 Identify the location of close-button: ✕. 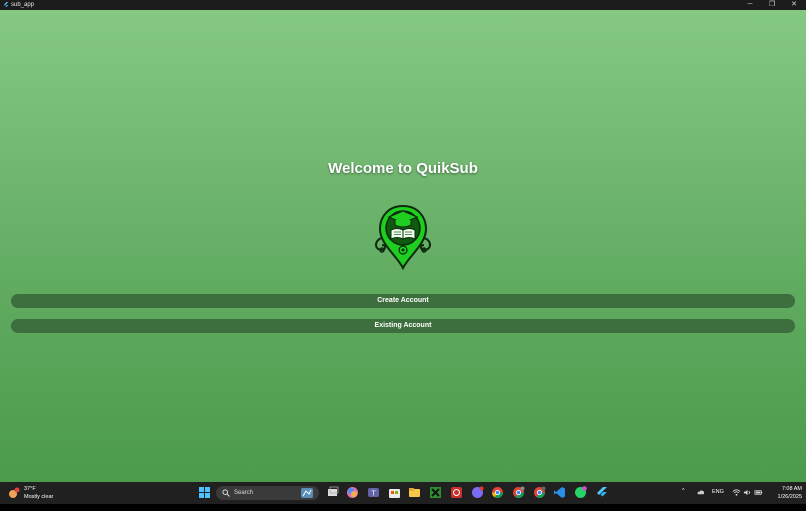
(794, 5).